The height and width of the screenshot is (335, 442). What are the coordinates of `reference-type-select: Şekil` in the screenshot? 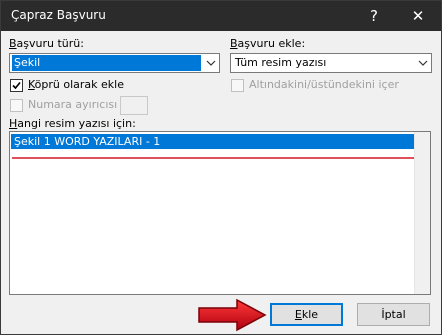 It's located at (114, 63).